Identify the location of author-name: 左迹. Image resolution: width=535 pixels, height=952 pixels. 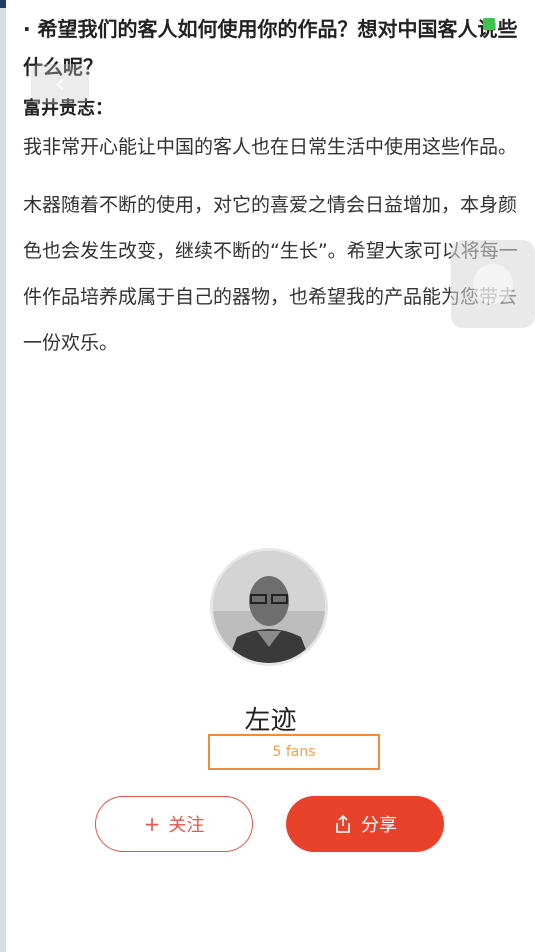
(270, 721).